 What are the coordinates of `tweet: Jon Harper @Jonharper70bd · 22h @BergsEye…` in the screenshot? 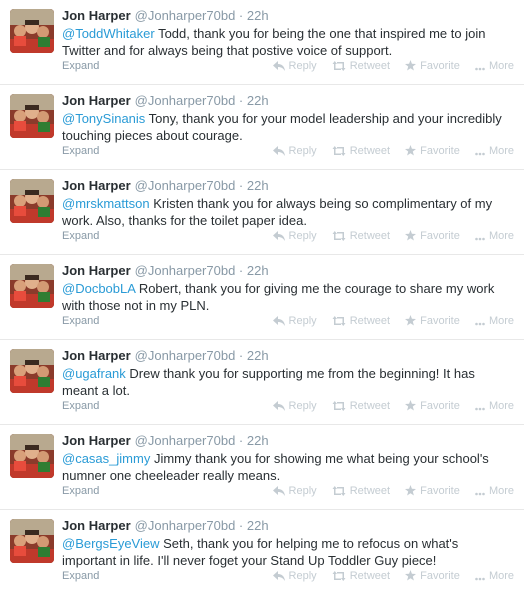 It's located at (262, 552).